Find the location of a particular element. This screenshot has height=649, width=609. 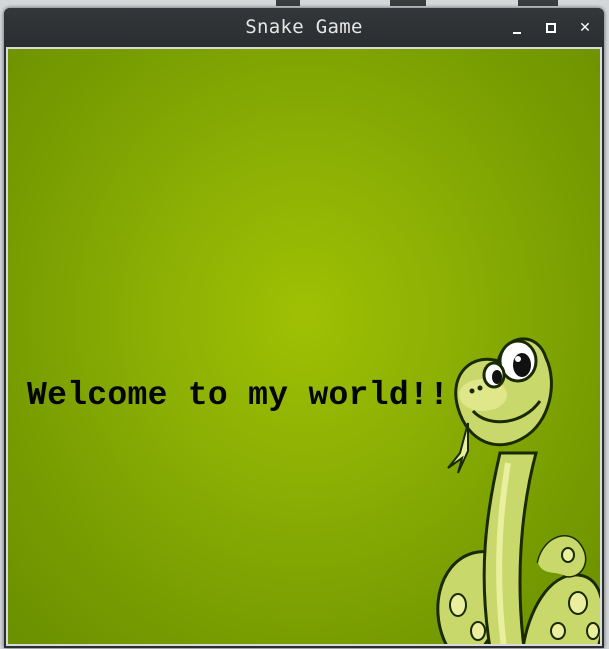

maximize-button is located at coordinates (551, 28).